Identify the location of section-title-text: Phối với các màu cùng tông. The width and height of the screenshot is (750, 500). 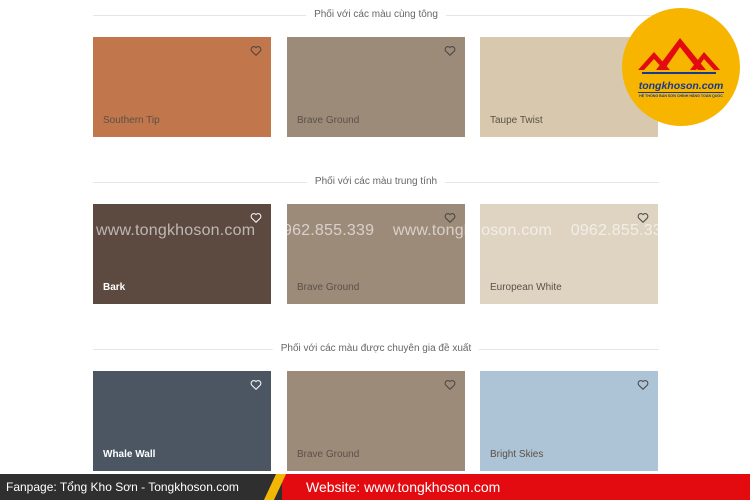
(376, 15).